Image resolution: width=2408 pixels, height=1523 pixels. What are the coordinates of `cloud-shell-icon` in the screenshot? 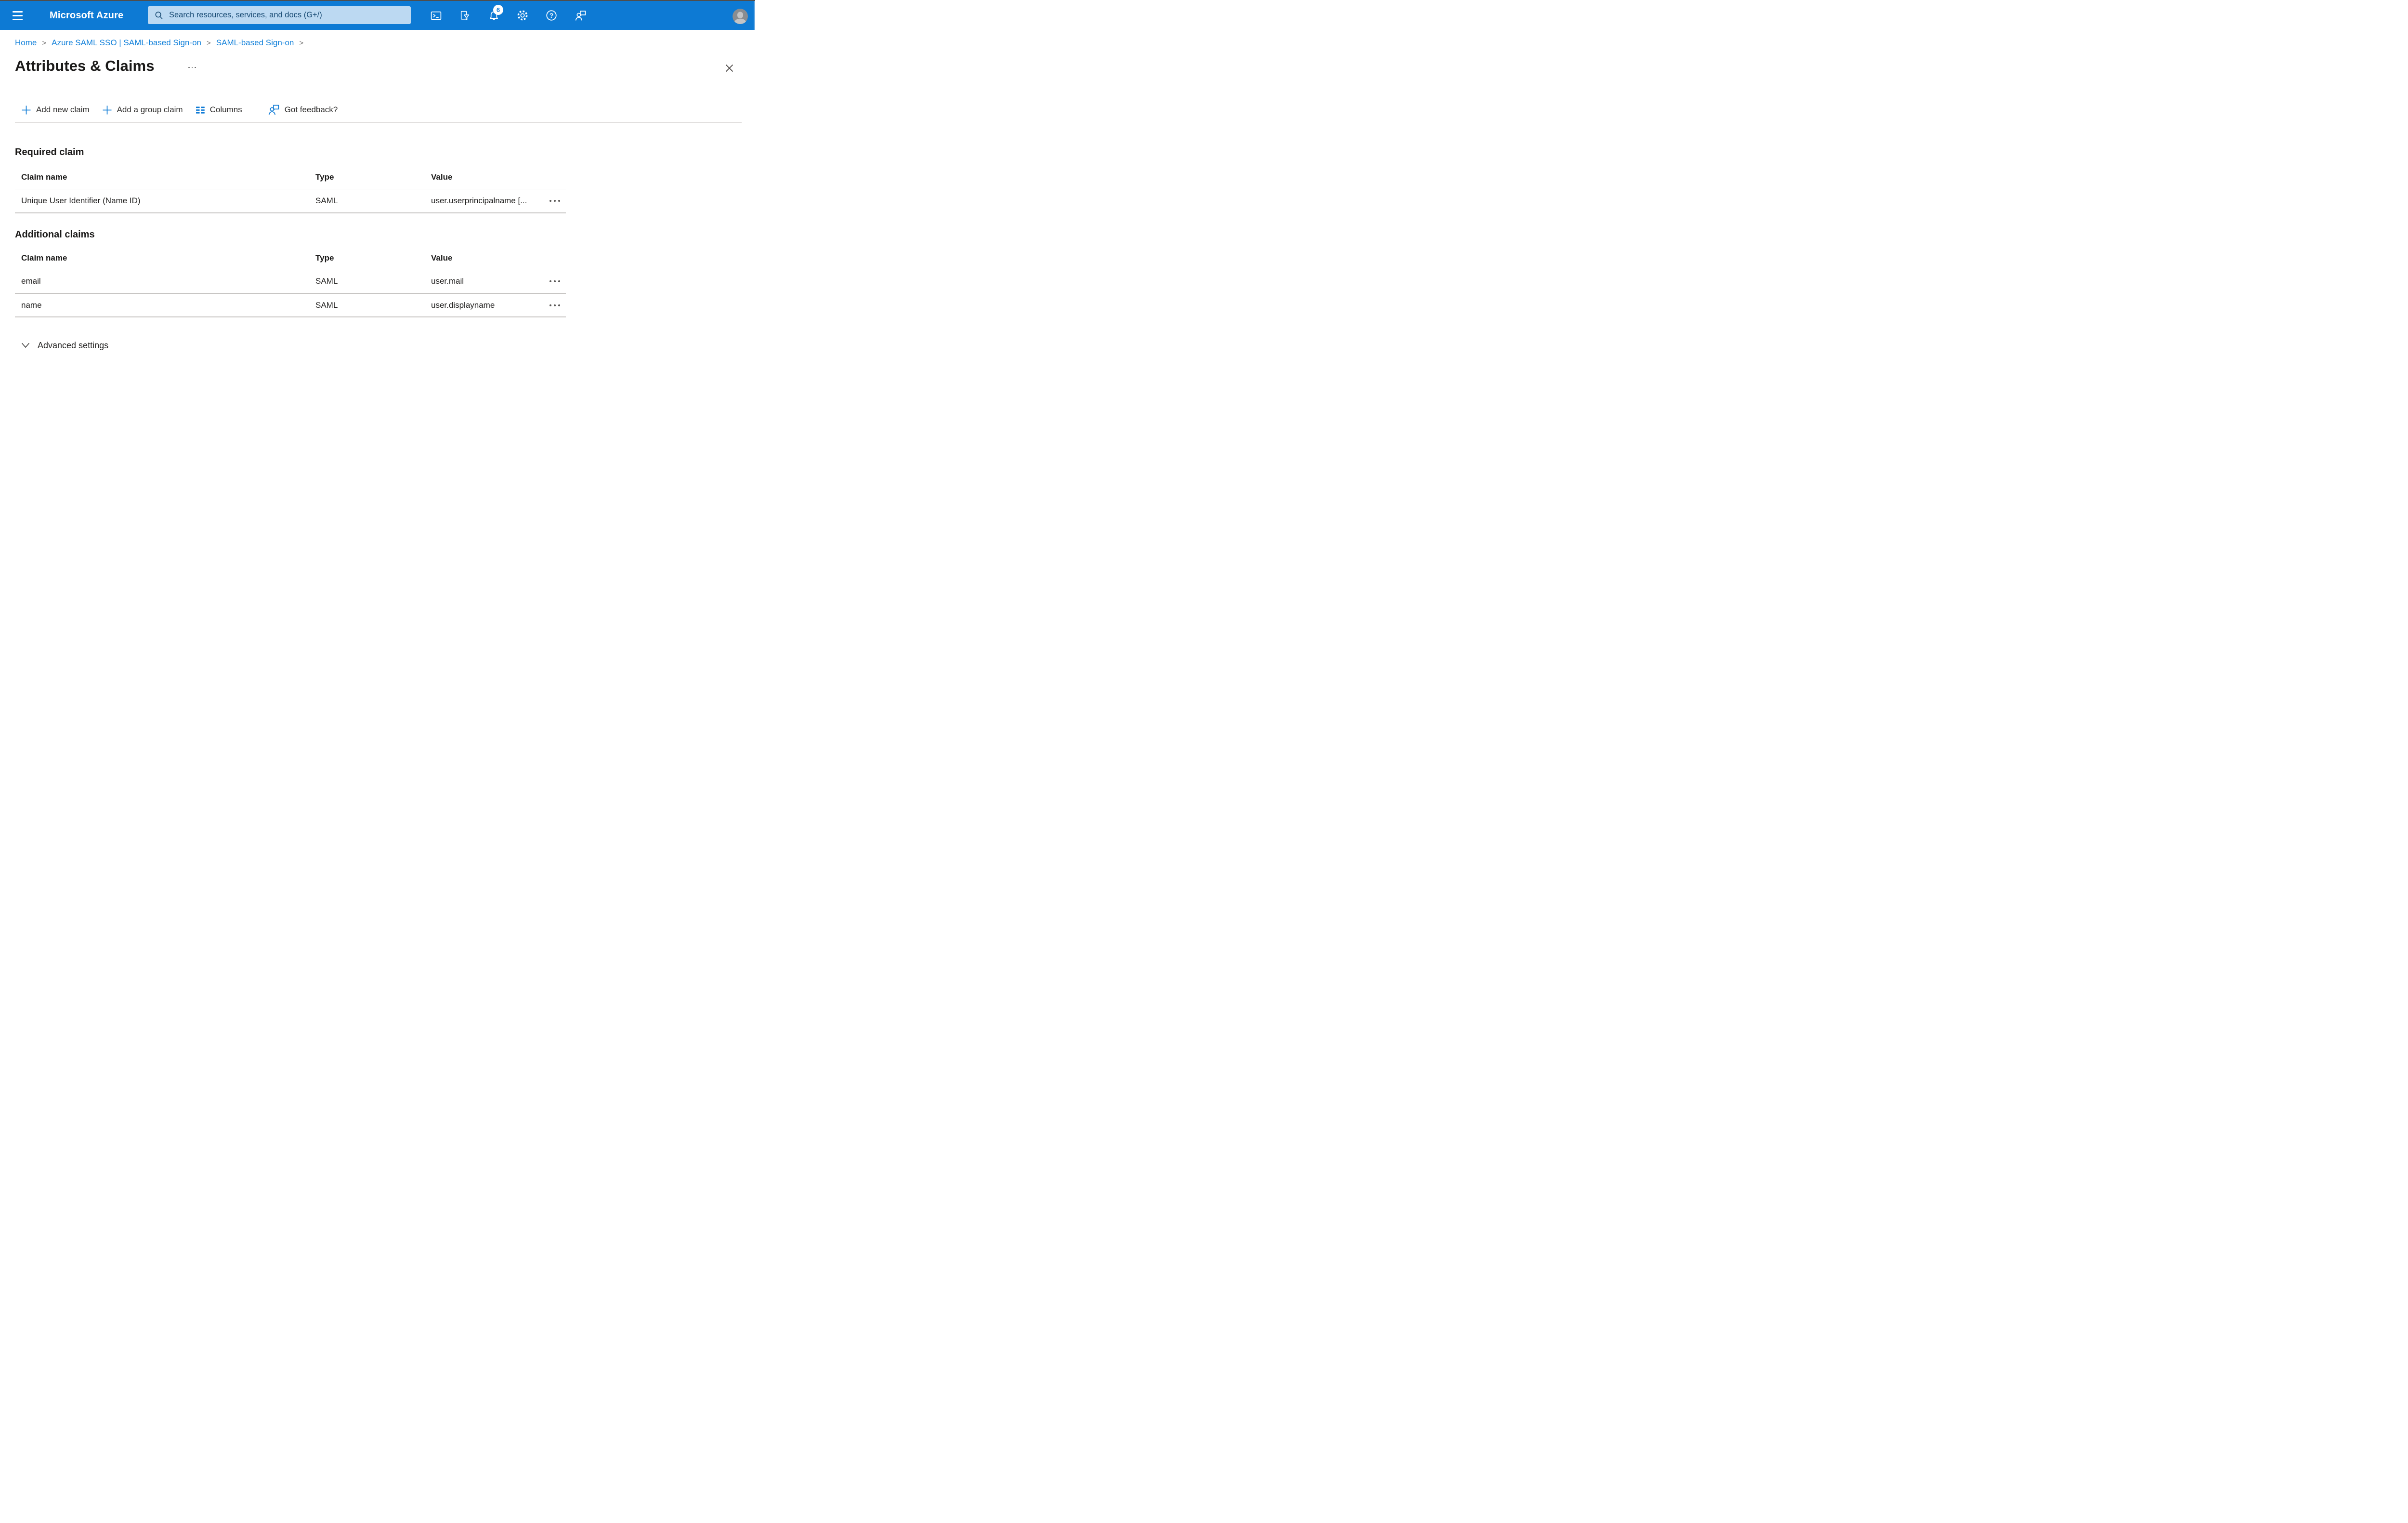 It's located at (436, 15).